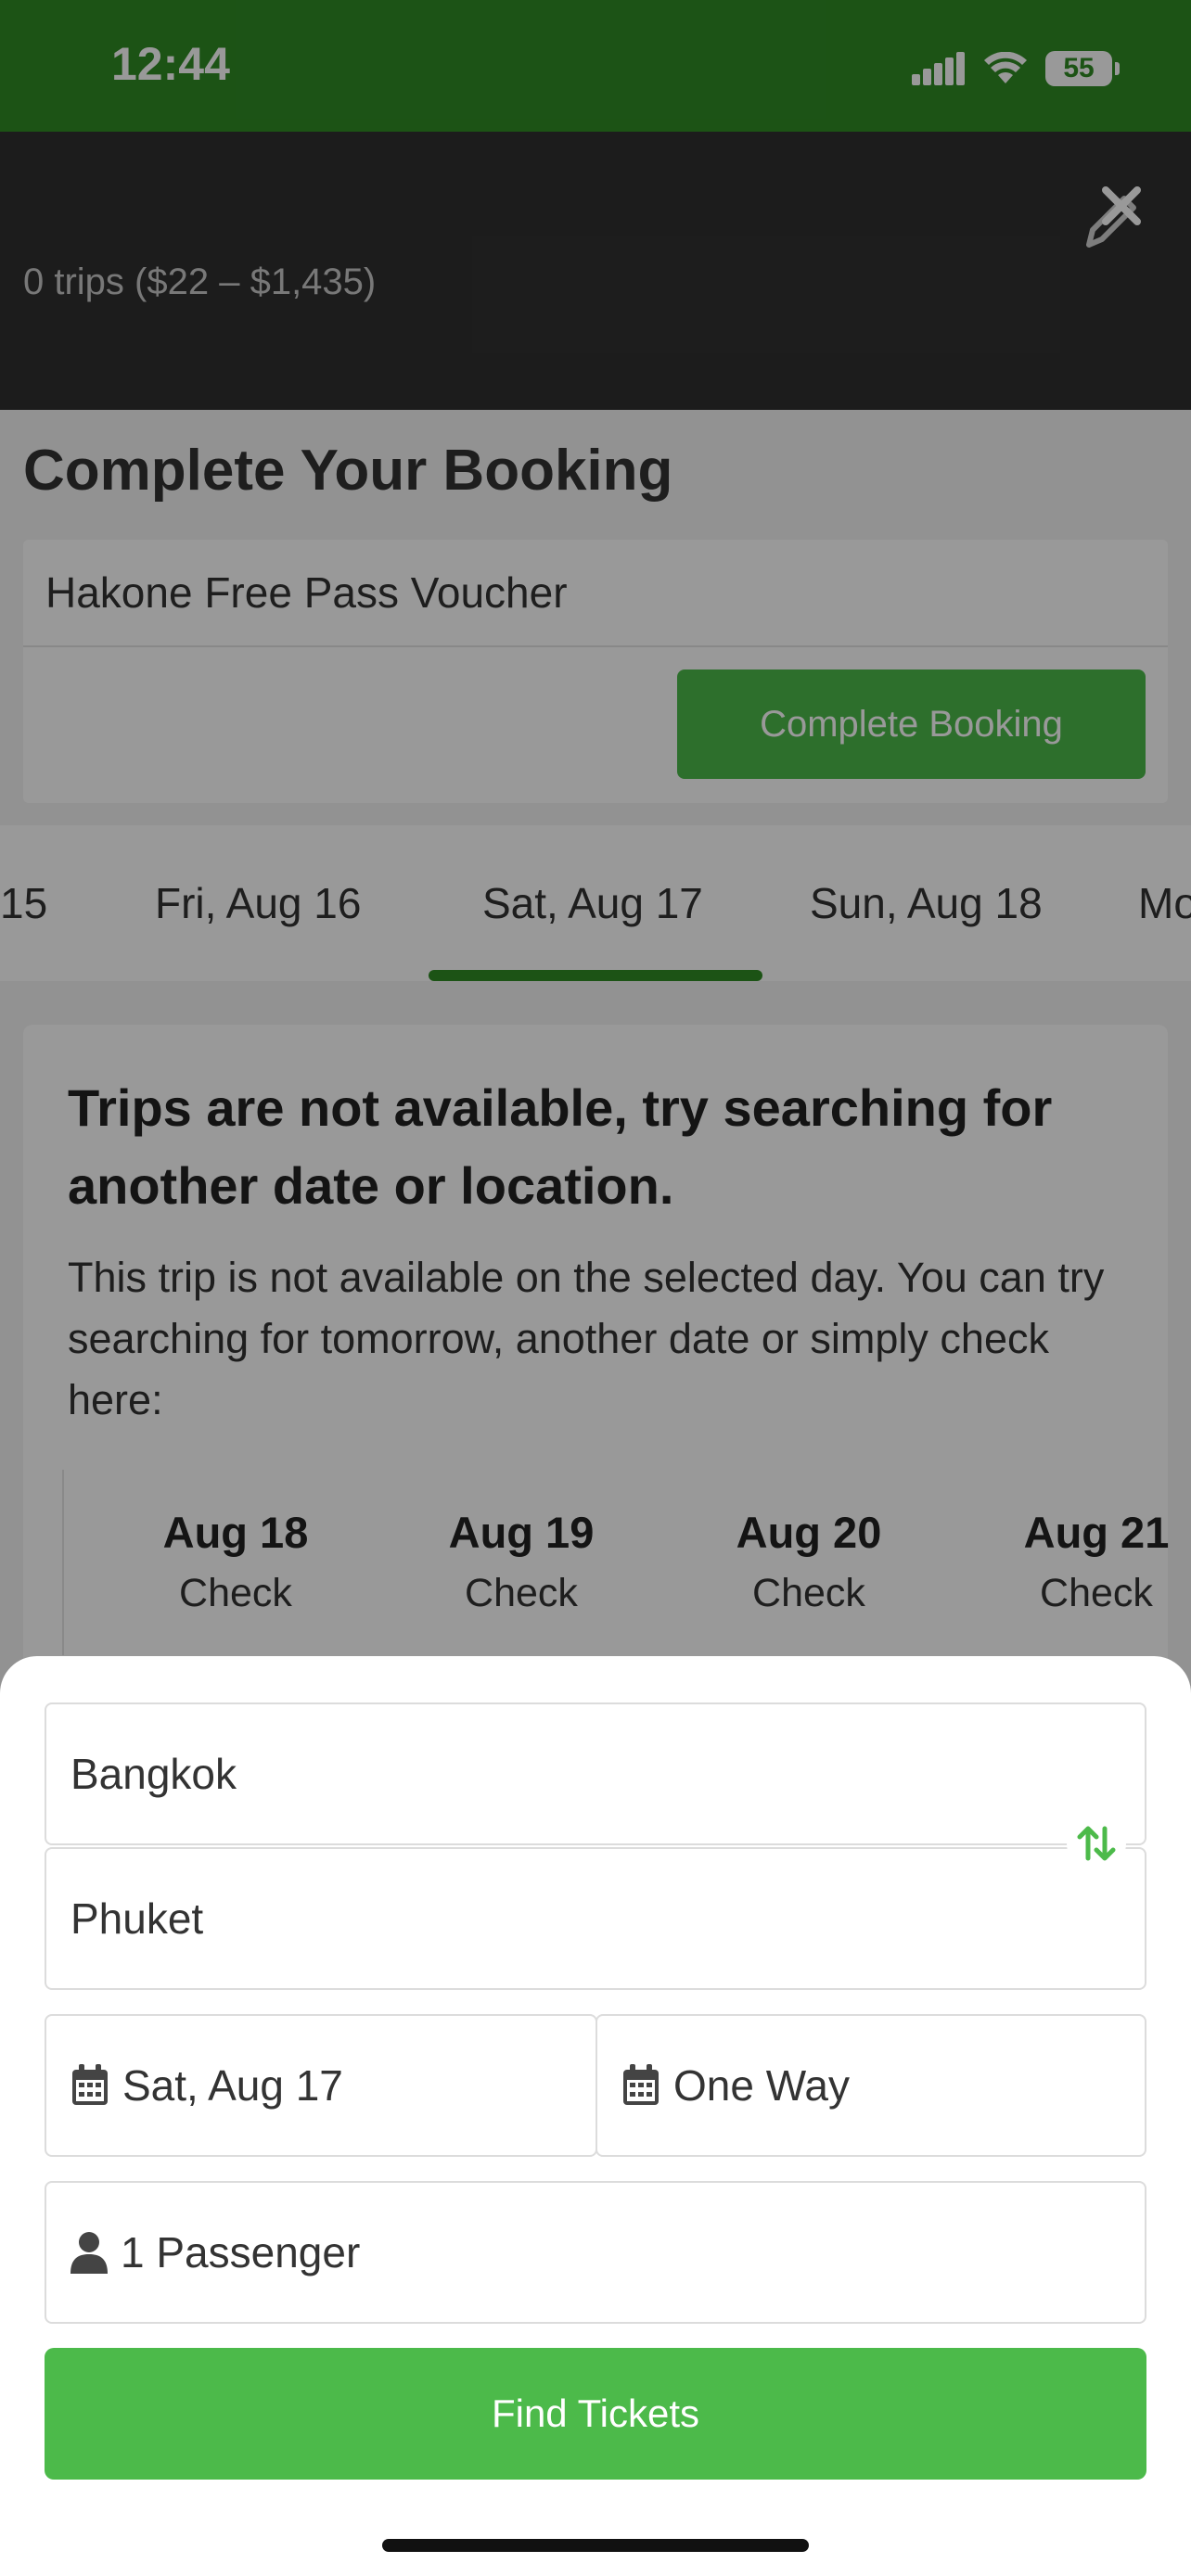  I want to click on swap-button, so click(1096, 1843).